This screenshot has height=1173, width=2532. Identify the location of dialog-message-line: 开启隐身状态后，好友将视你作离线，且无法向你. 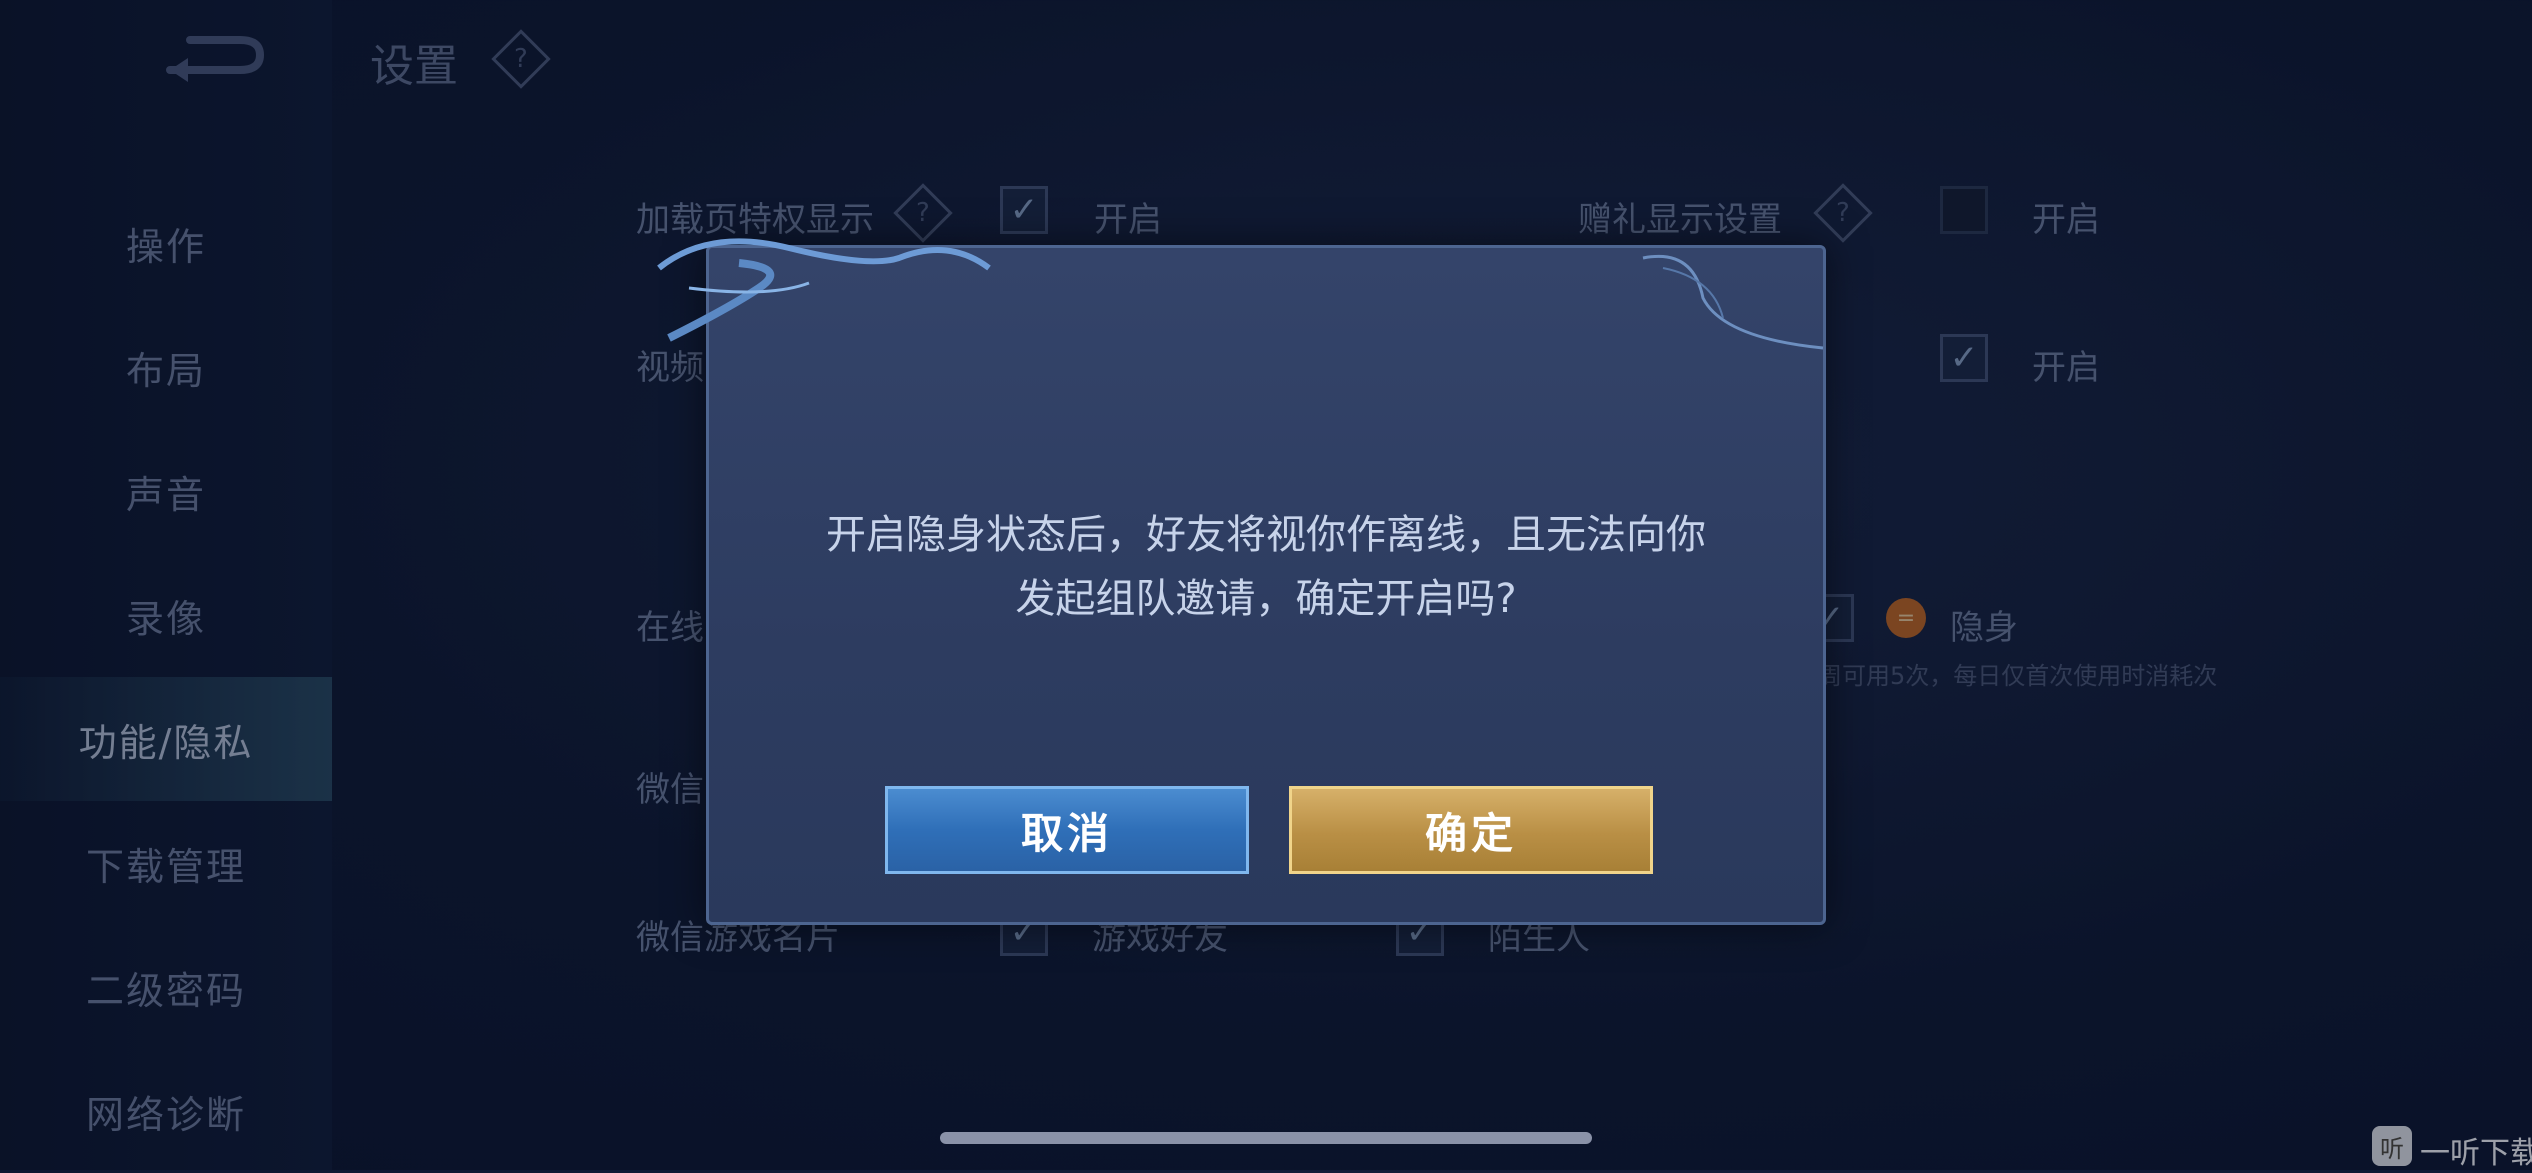
(1266, 535).